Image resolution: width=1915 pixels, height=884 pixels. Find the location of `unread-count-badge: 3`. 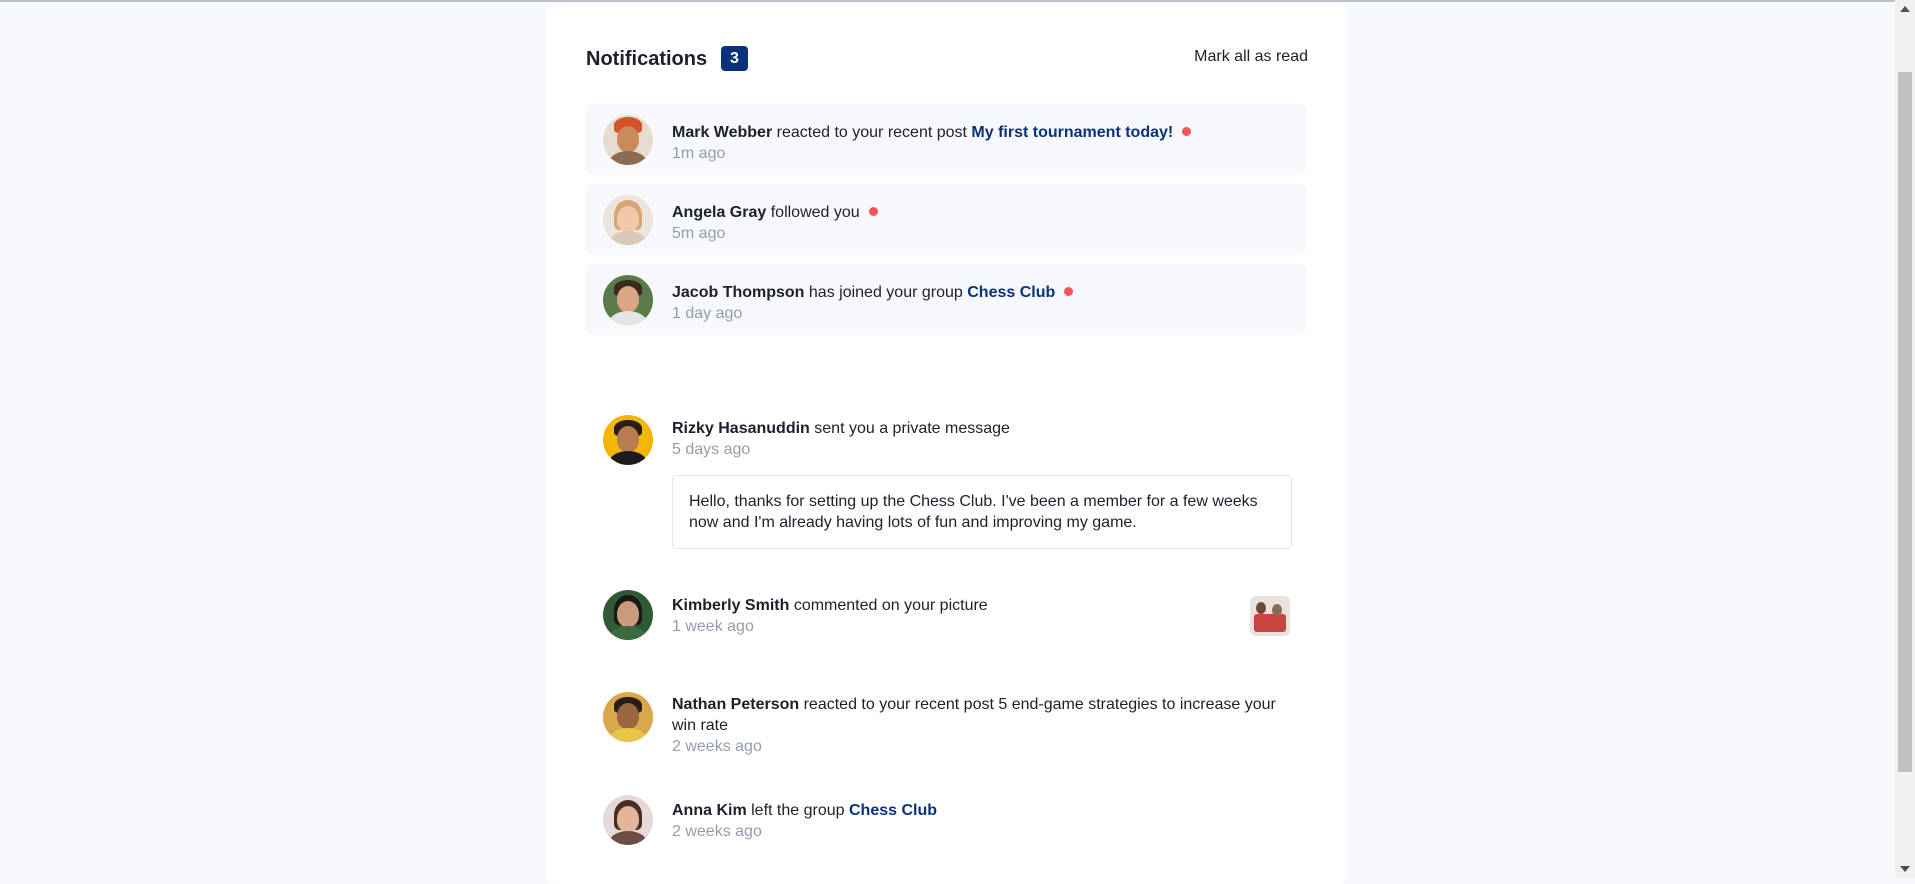

unread-count-badge: 3 is located at coordinates (734, 58).